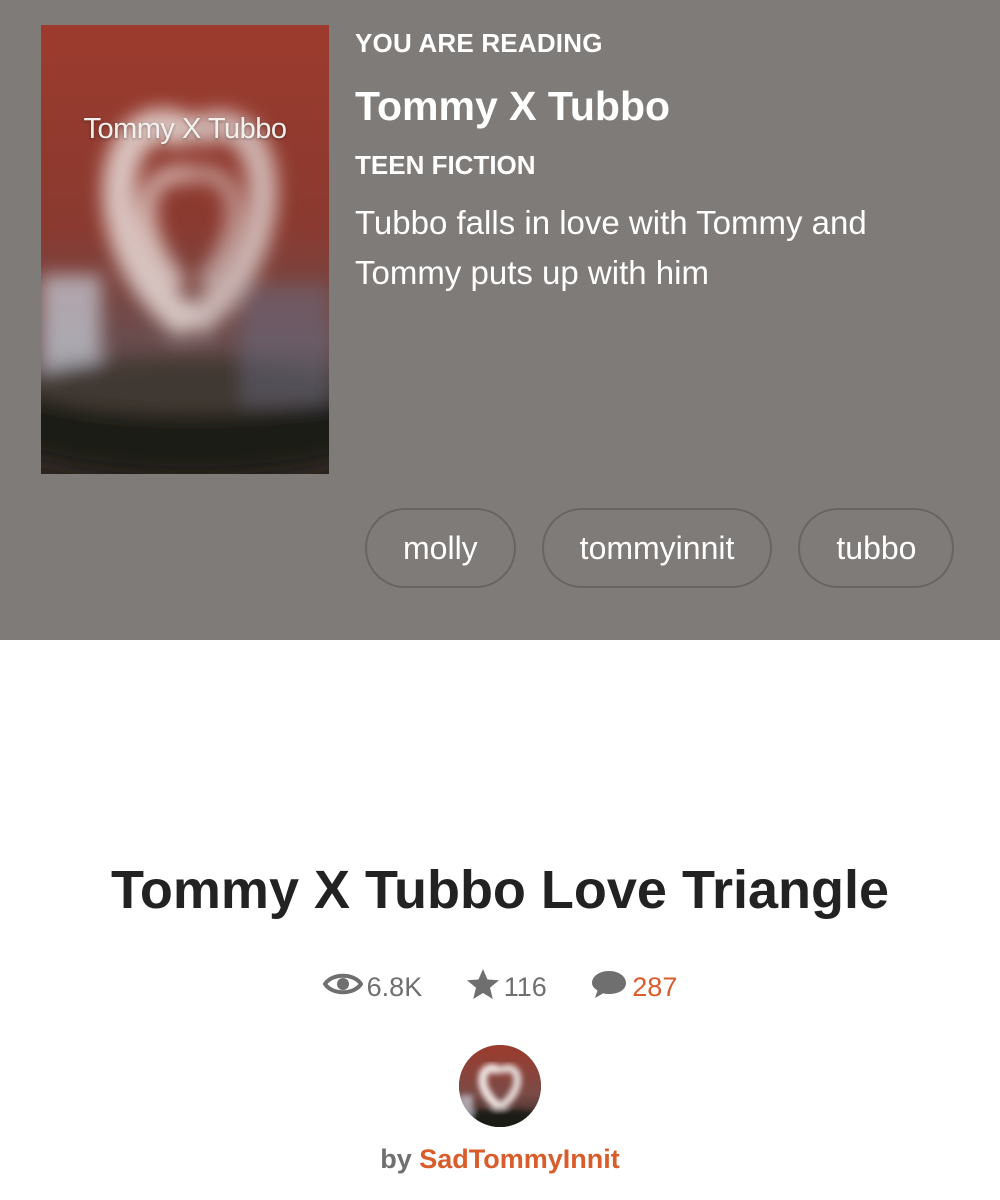  I want to click on story-cover-image: Tommy X Tubbo, so click(185, 249).